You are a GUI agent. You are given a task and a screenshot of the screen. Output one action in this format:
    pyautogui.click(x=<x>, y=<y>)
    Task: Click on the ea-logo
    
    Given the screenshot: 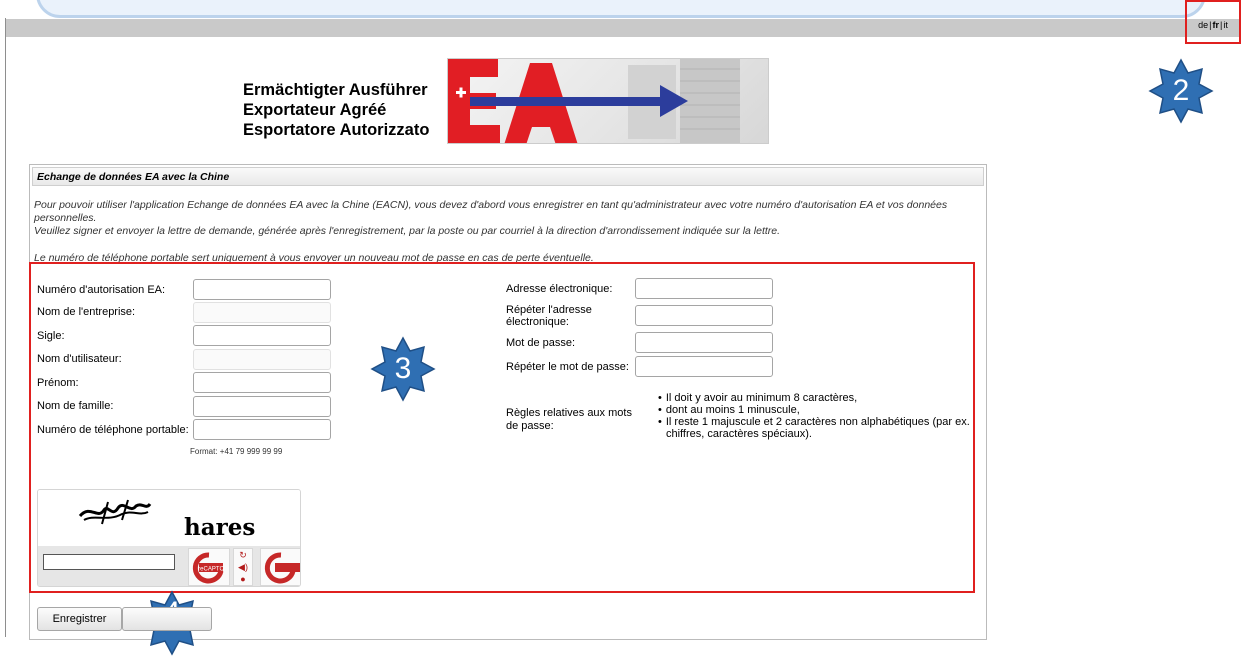 What is the action you would take?
    pyautogui.click(x=608, y=101)
    